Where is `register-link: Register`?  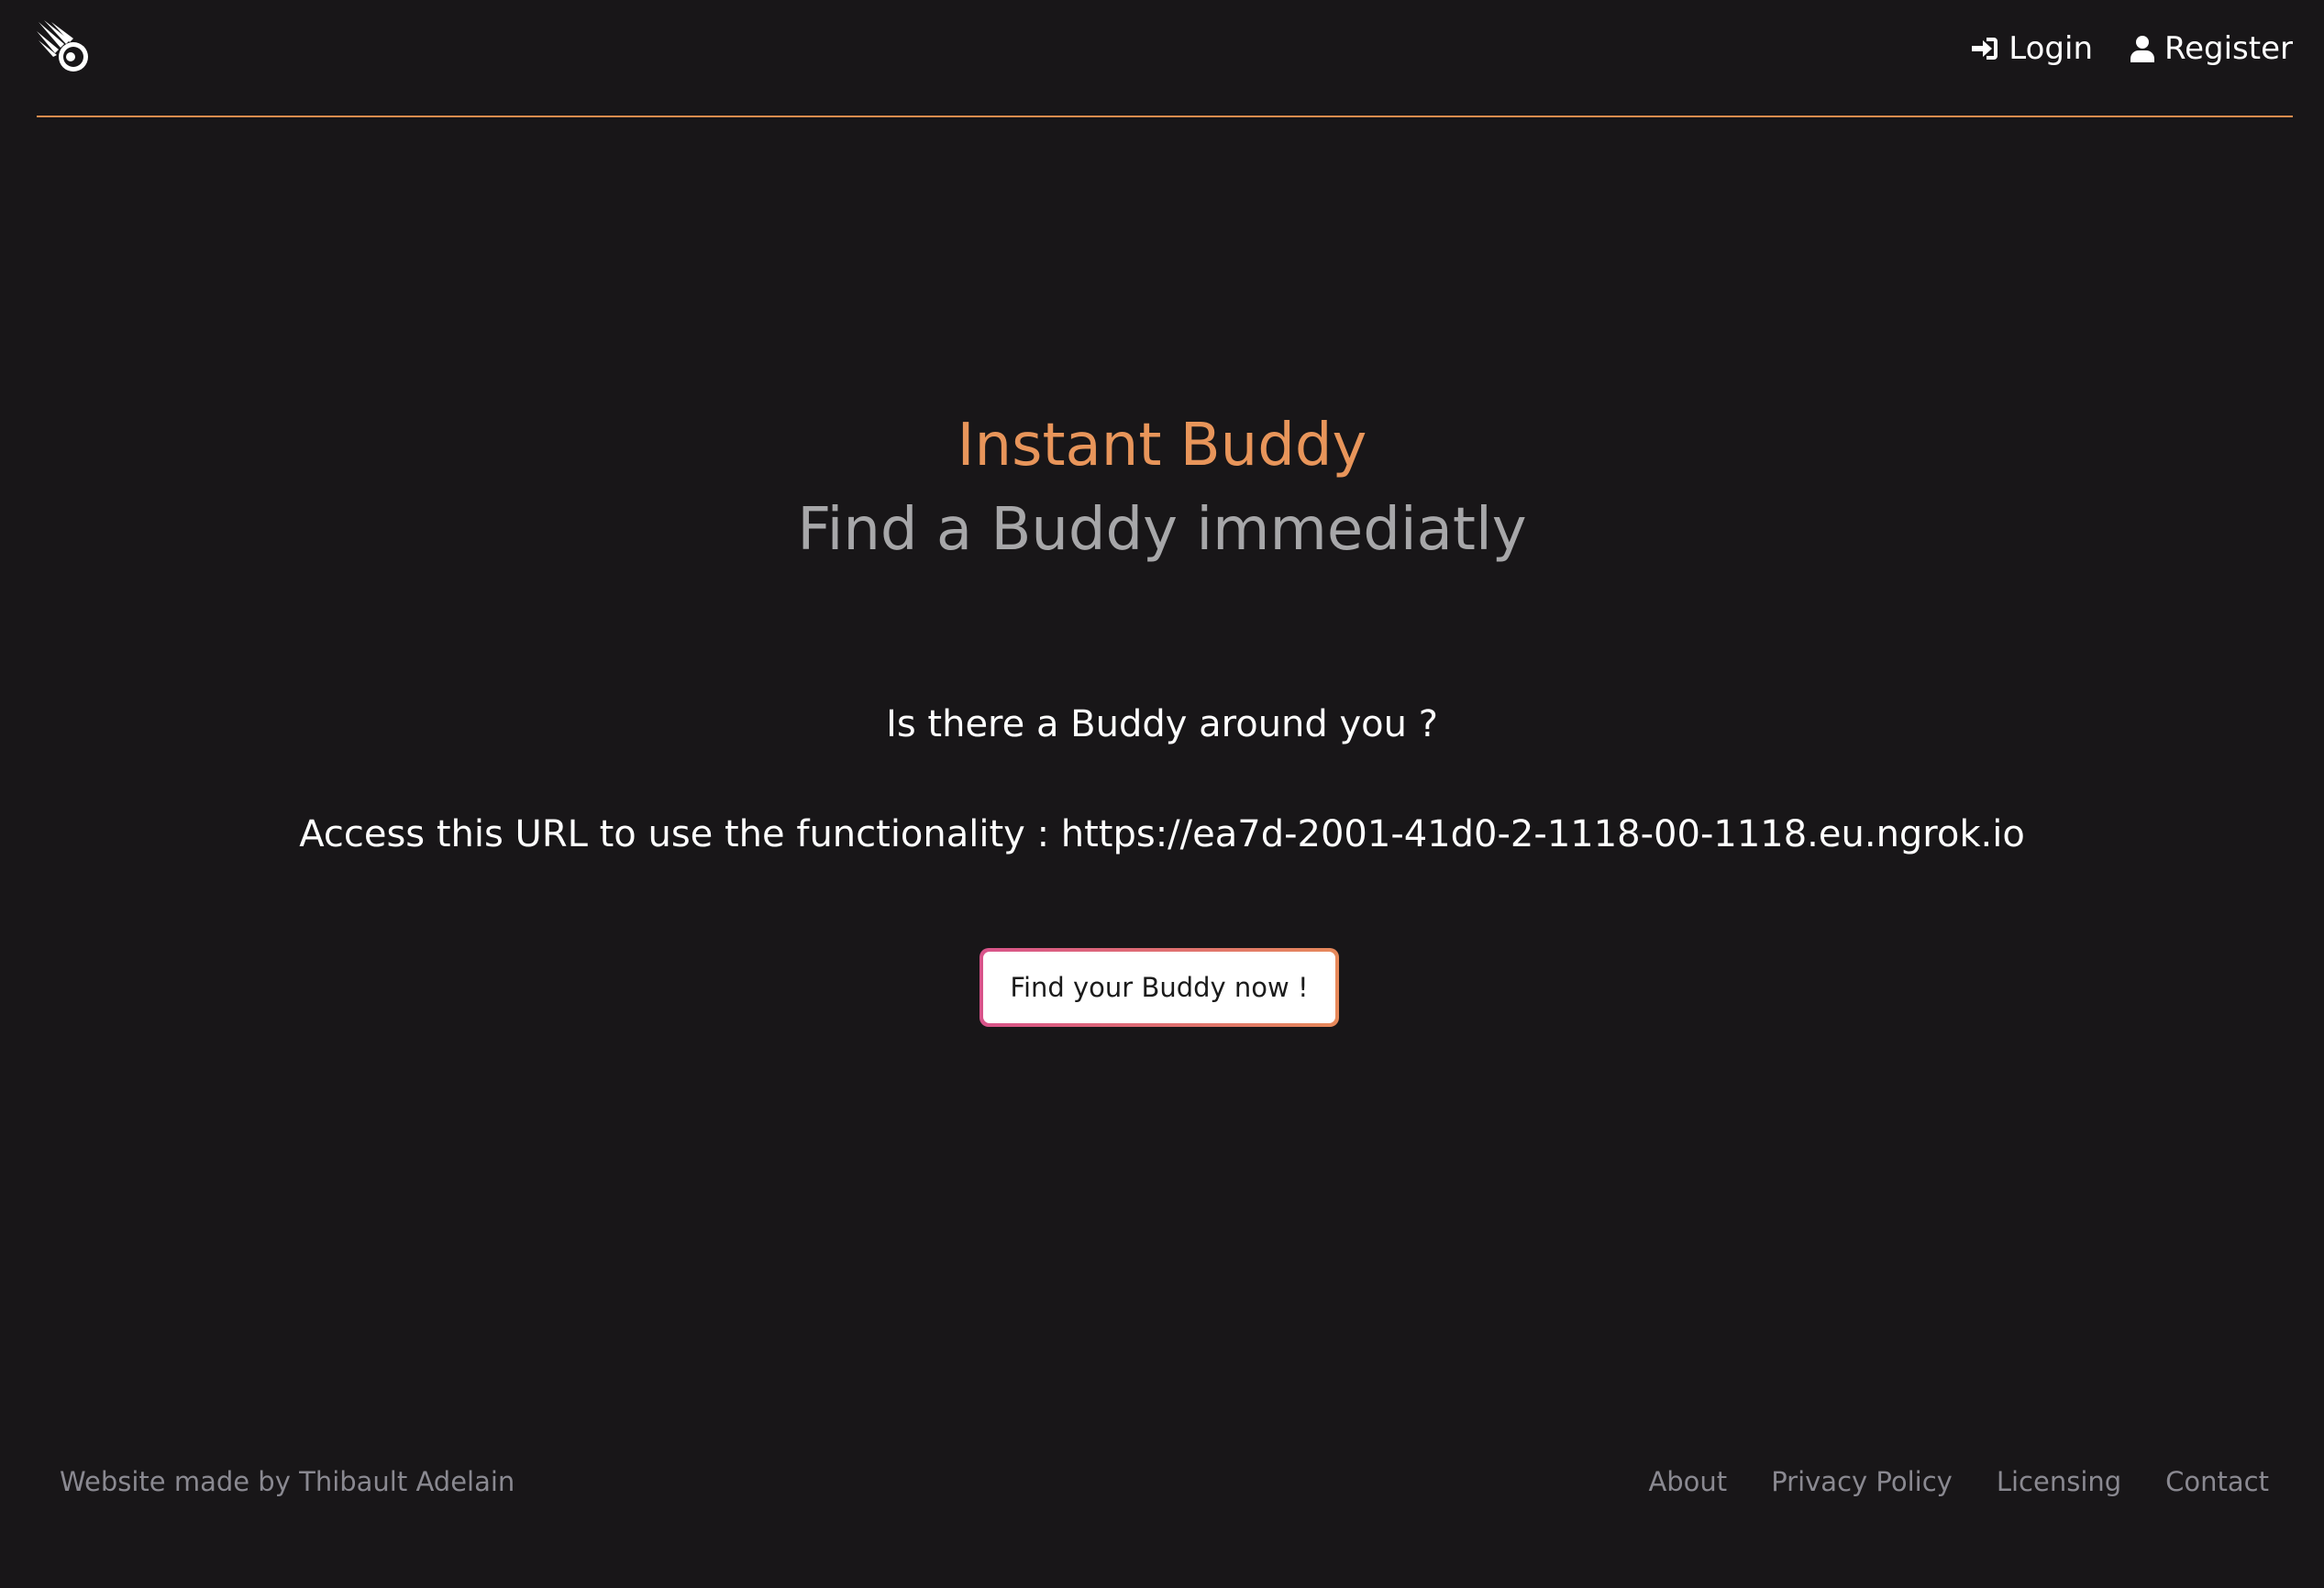
register-link: Register is located at coordinates (2211, 48).